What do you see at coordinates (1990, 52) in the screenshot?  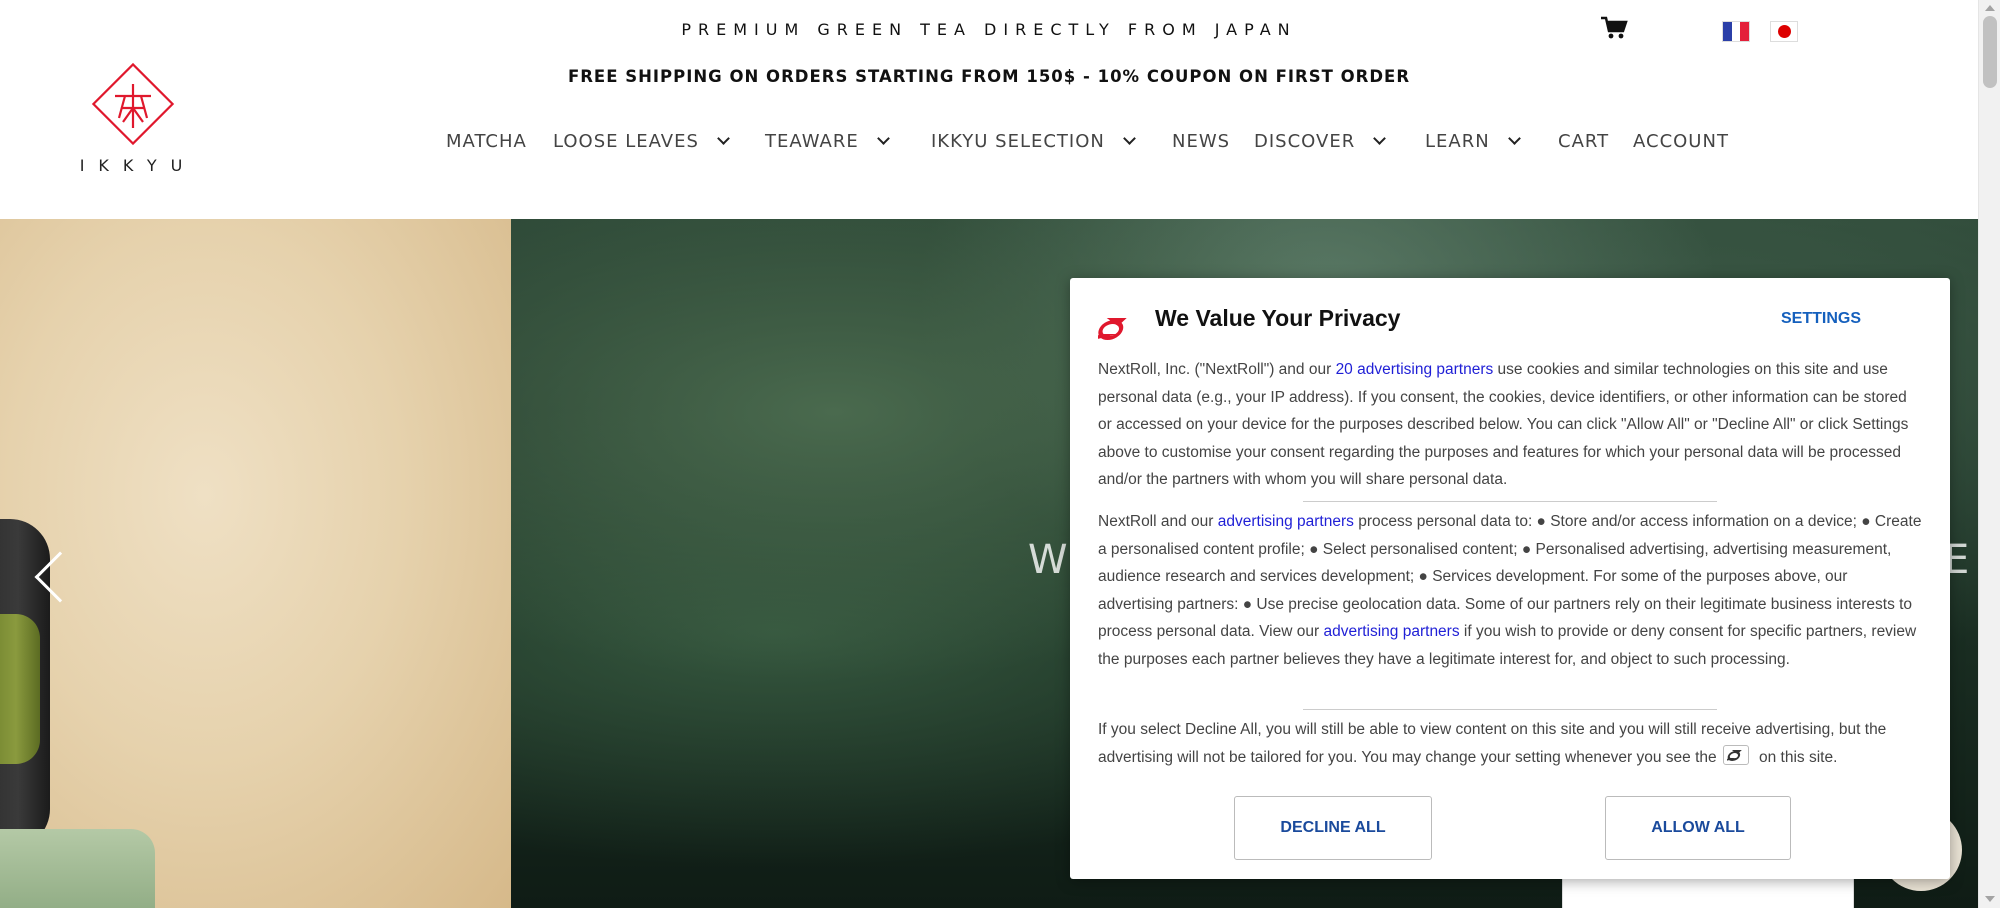 I see `scroll-thumb` at bounding box center [1990, 52].